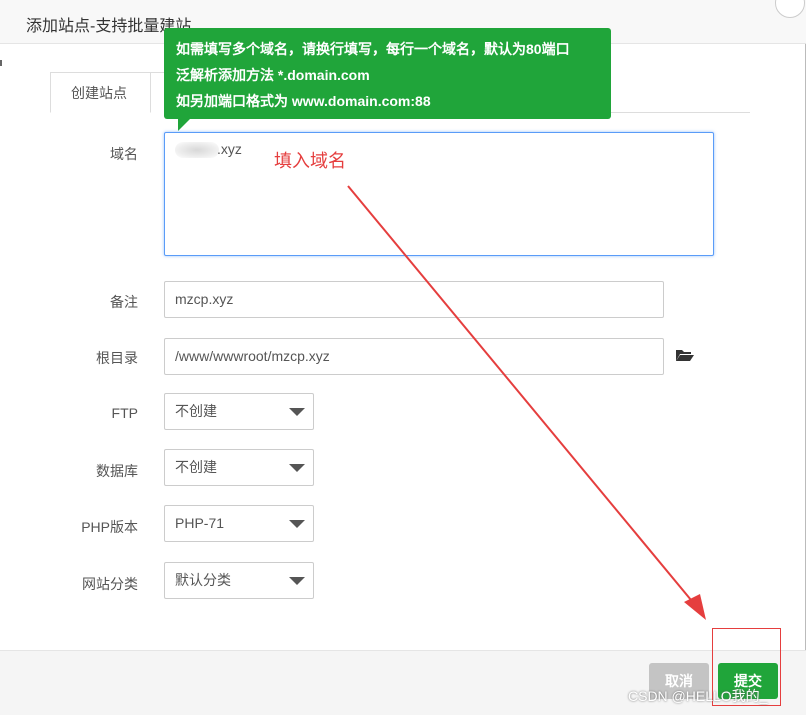 This screenshot has height=715, width=806. I want to click on database-label: 数据库, so click(117, 471).